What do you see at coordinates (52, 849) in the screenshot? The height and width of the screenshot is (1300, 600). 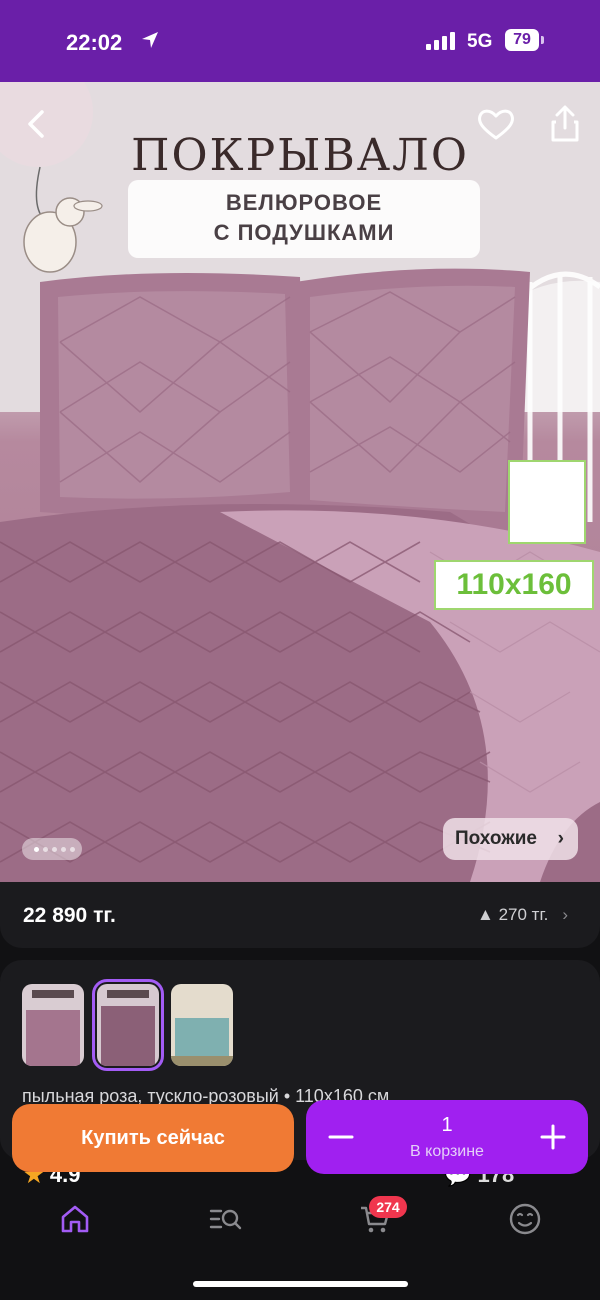 I see `image-pager` at bounding box center [52, 849].